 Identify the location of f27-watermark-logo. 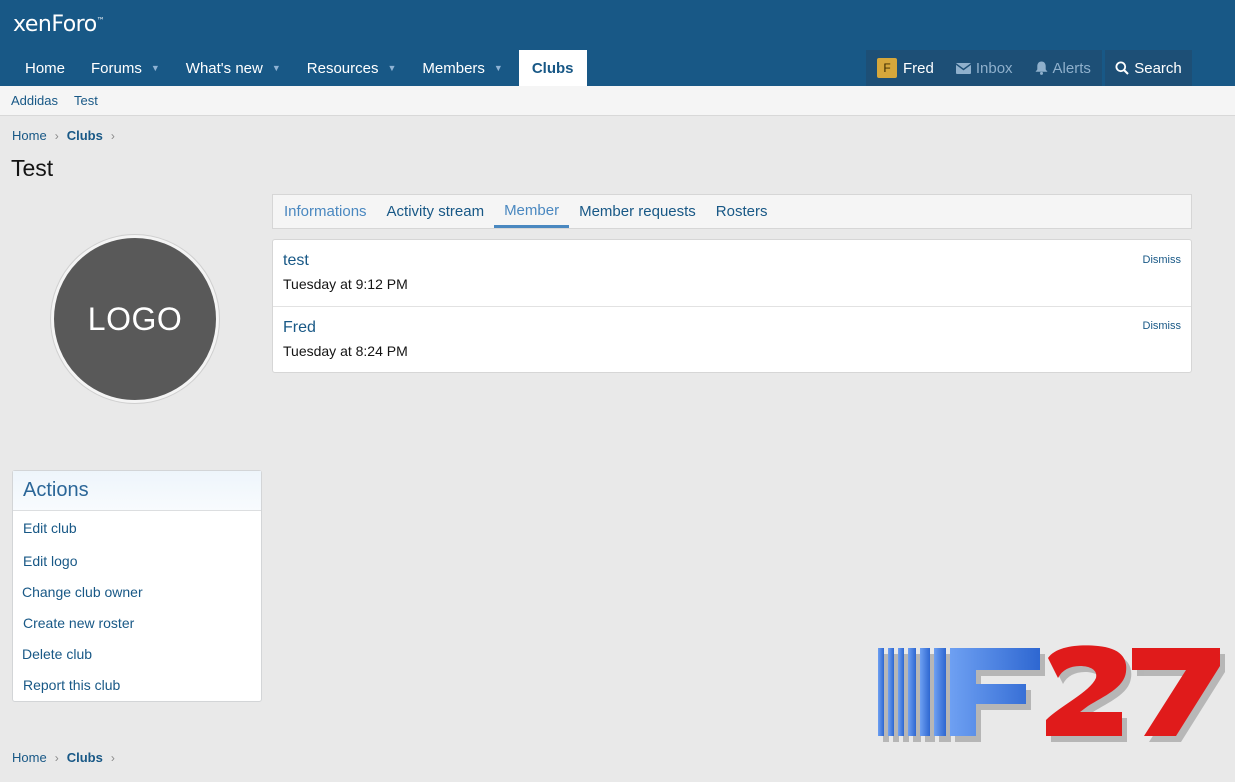
(1052, 692).